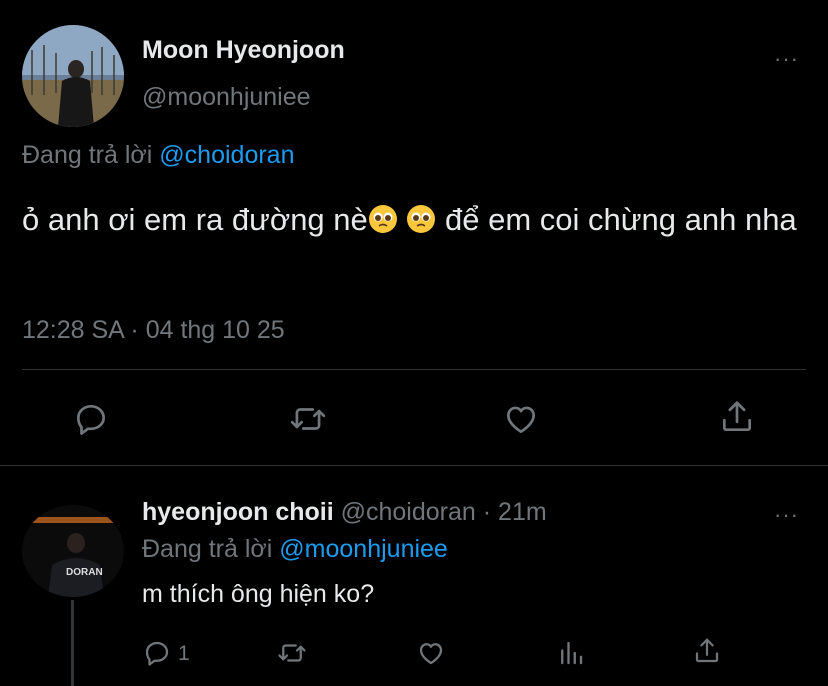 This screenshot has height=686, width=828. Describe the element at coordinates (408, 512) in the screenshot. I see `reply-author-handle: @choidoran` at that location.